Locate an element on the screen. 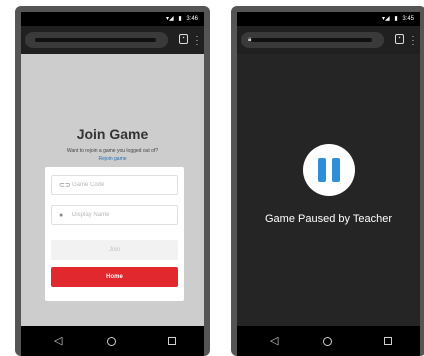  link-icon: ⊂⊃ is located at coordinates (65, 185).